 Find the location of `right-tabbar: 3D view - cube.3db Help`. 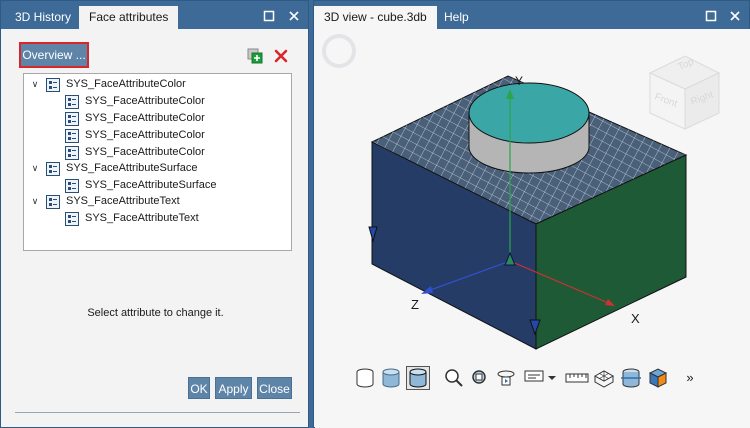

right-tabbar: 3D view - cube.3db Help is located at coordinates (531, 15).